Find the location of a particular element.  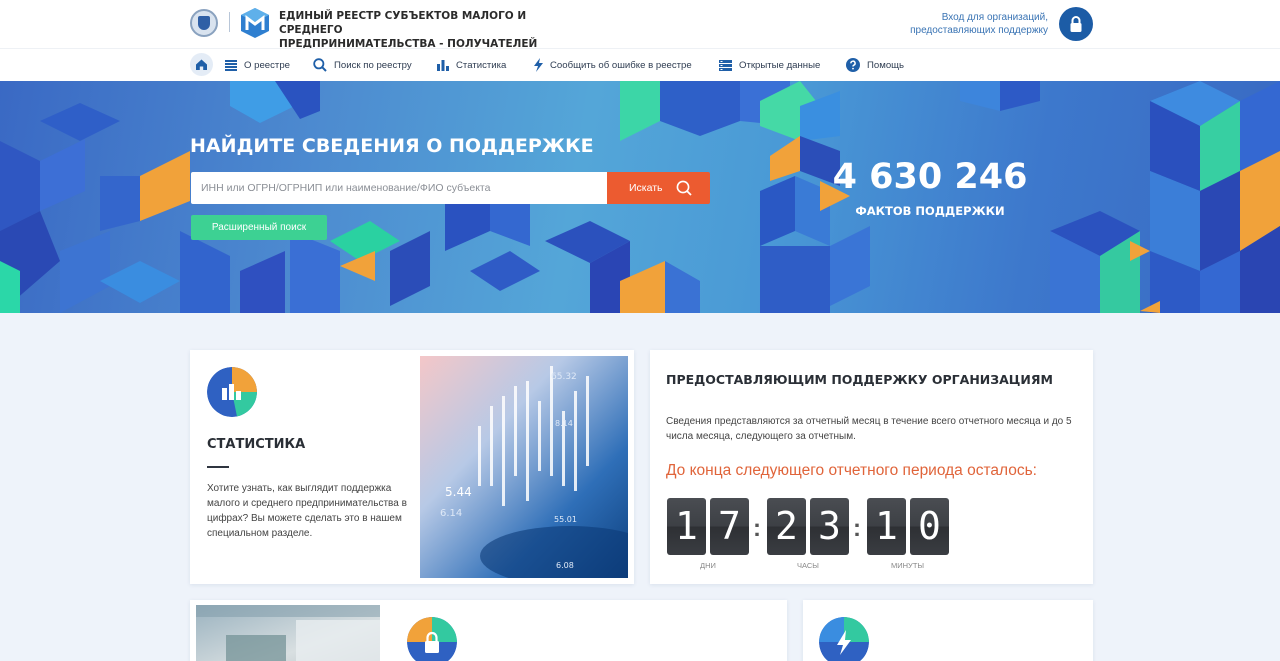

countdown-hours-label: ЧАСЫ is located at coordinates (808, 565).